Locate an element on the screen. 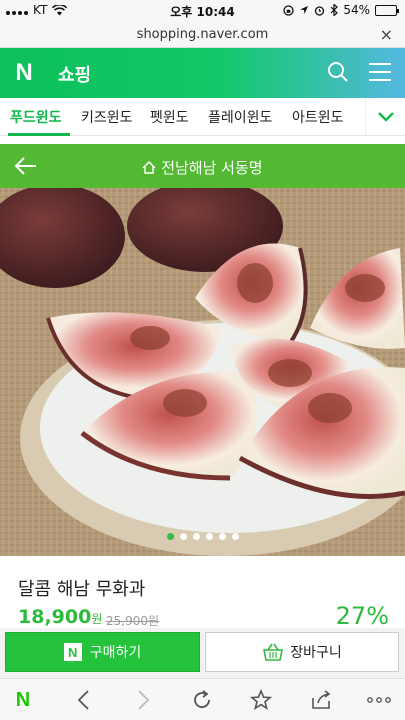 This screenshot has height=720, width=405. reload-icon is located at coordinates (202, 700).